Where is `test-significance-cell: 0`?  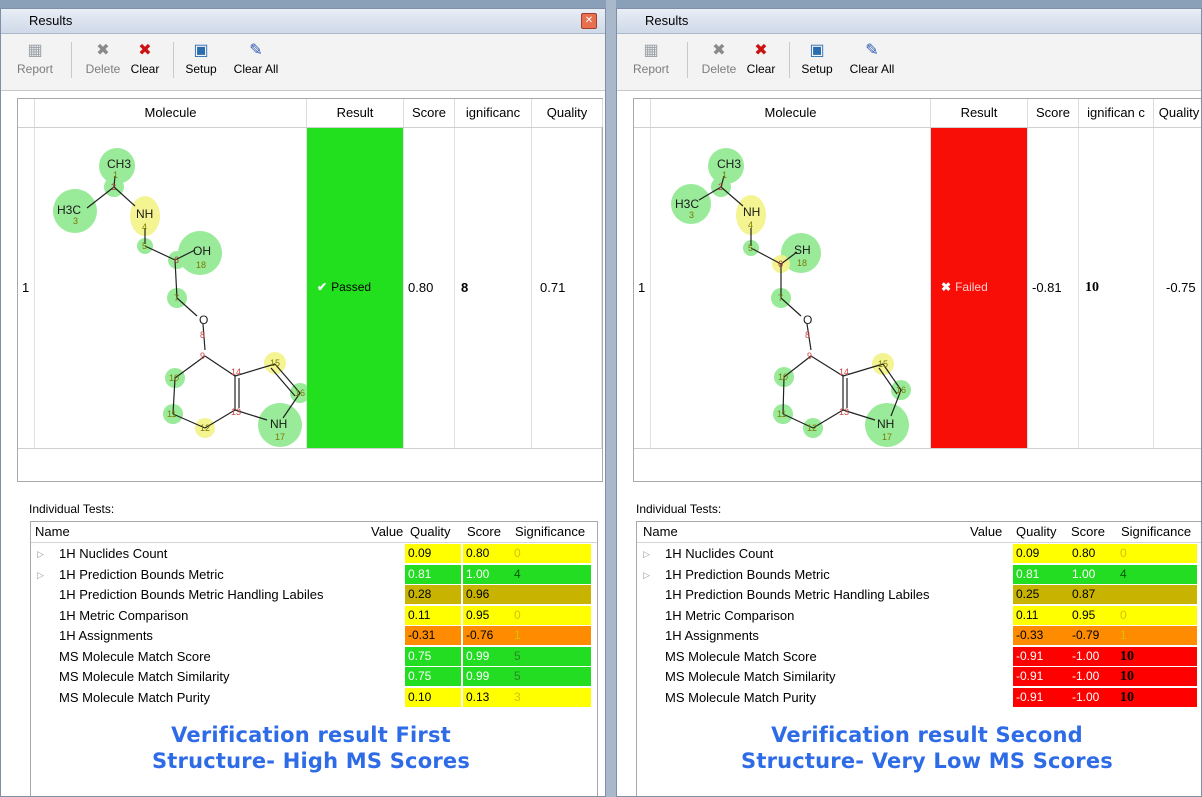
test-significance-cell: 0 is located at coordinates (1157, 553).